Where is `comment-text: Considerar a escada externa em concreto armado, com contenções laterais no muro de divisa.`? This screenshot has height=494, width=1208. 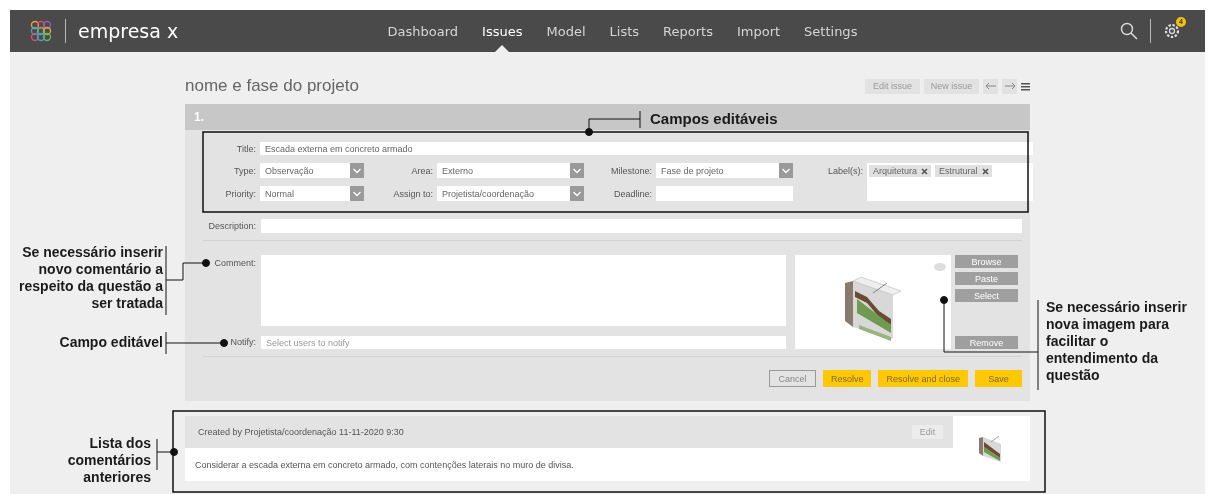 comment-text: Considerar a escada externa em concreto armado, com contenções laterais no muro de divisa. is located at coordinates (384, 464).